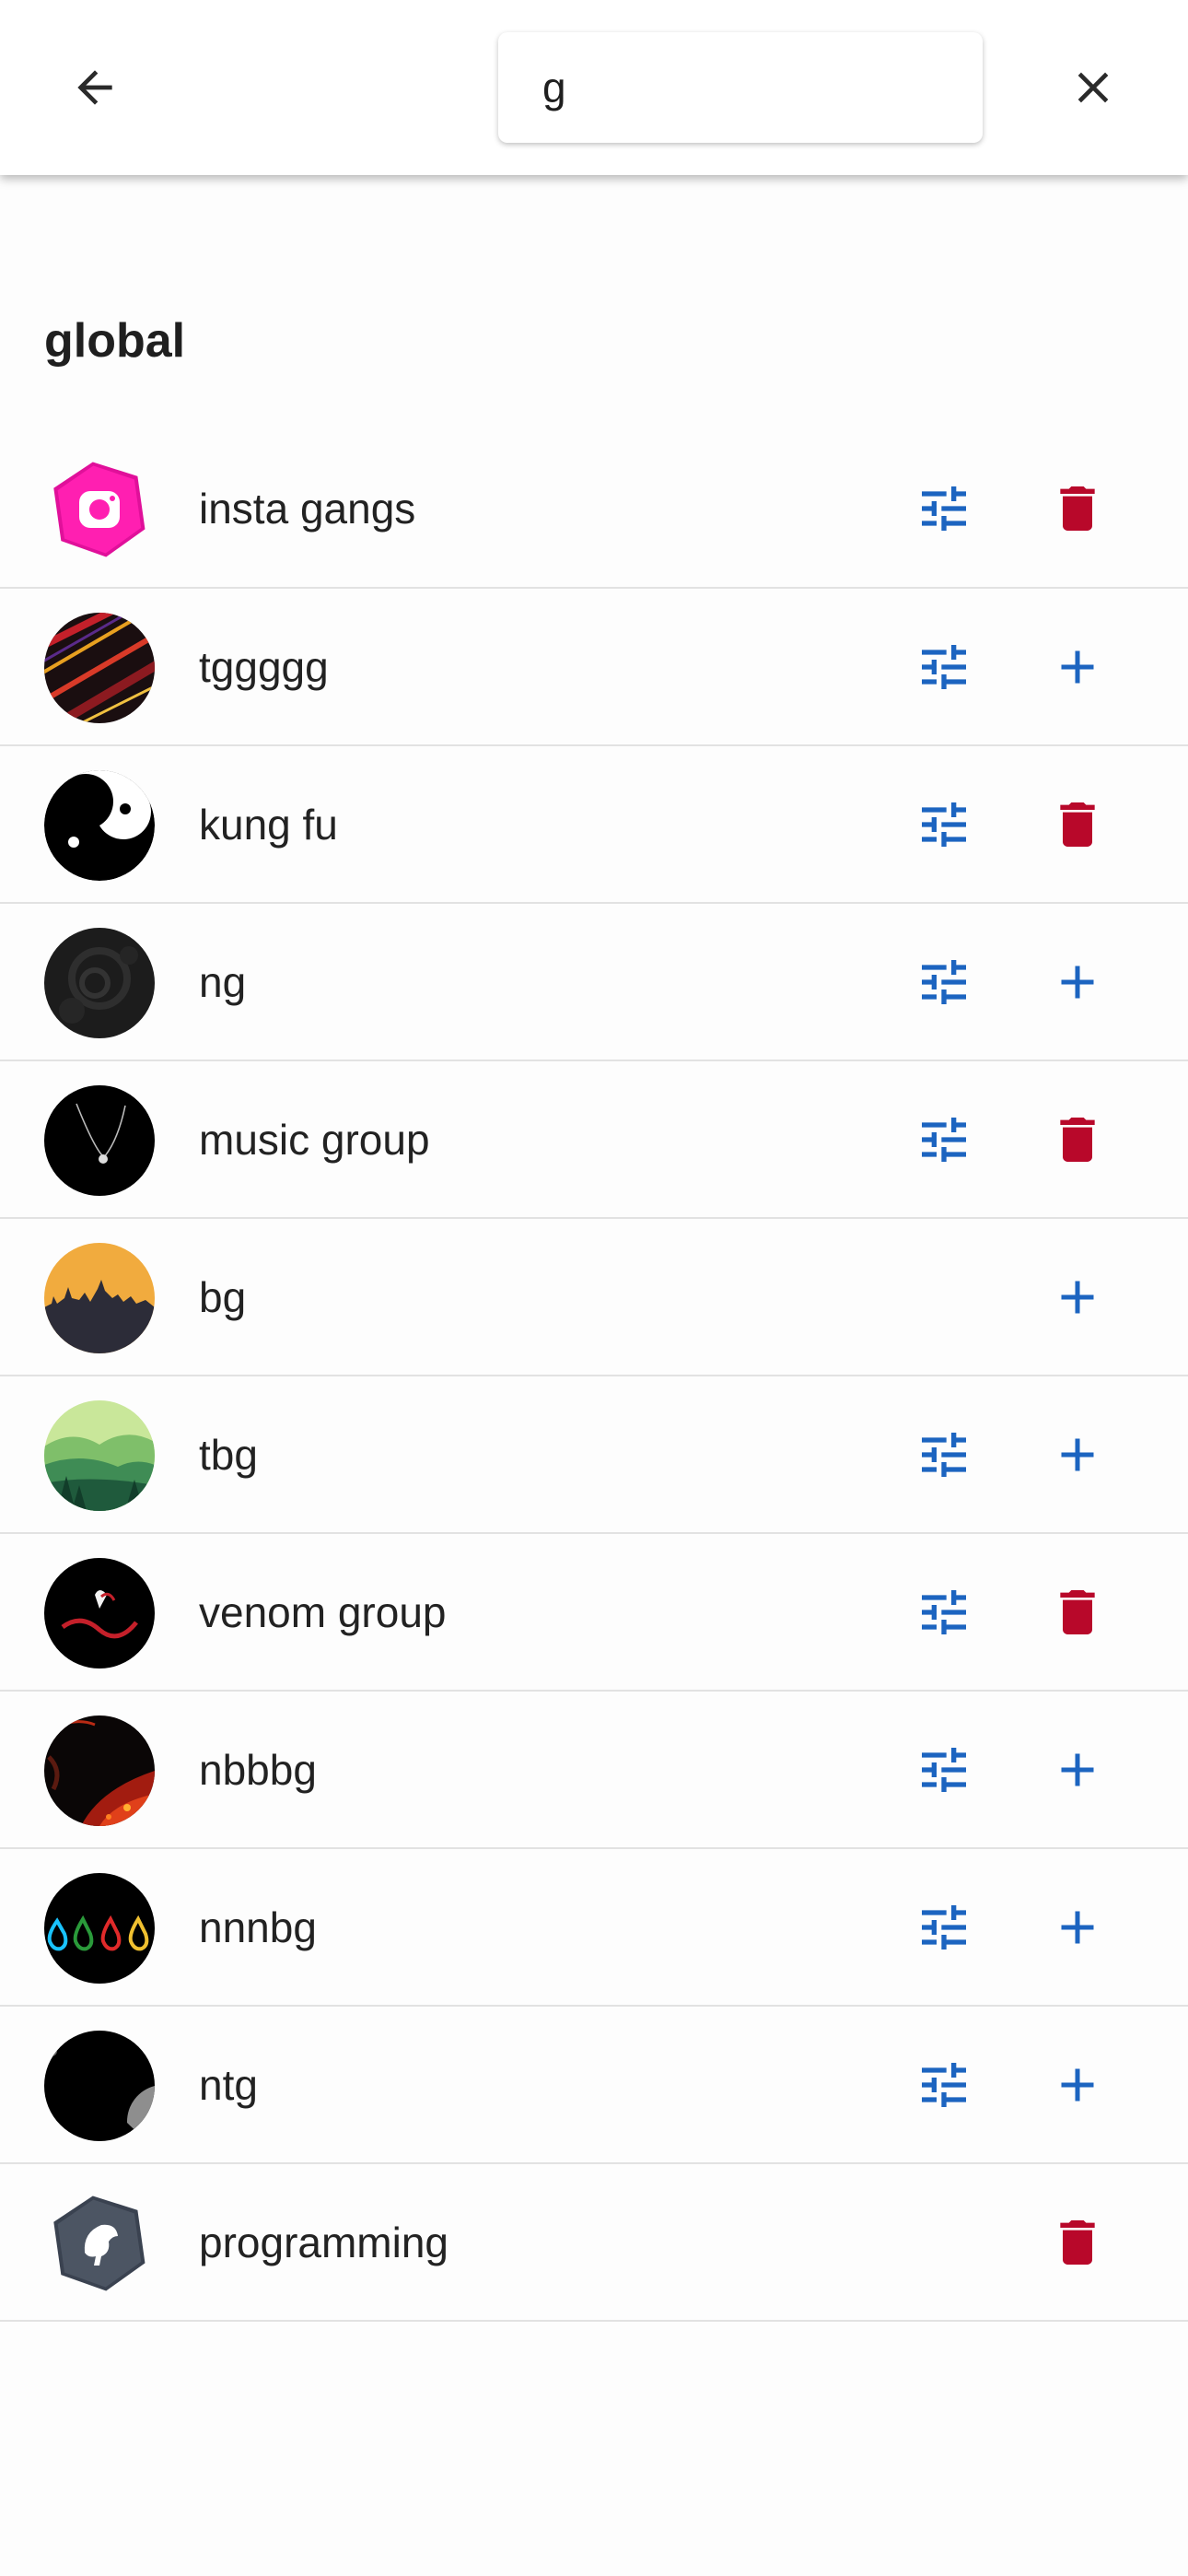  I want to click on search-field, so click(740, 87).